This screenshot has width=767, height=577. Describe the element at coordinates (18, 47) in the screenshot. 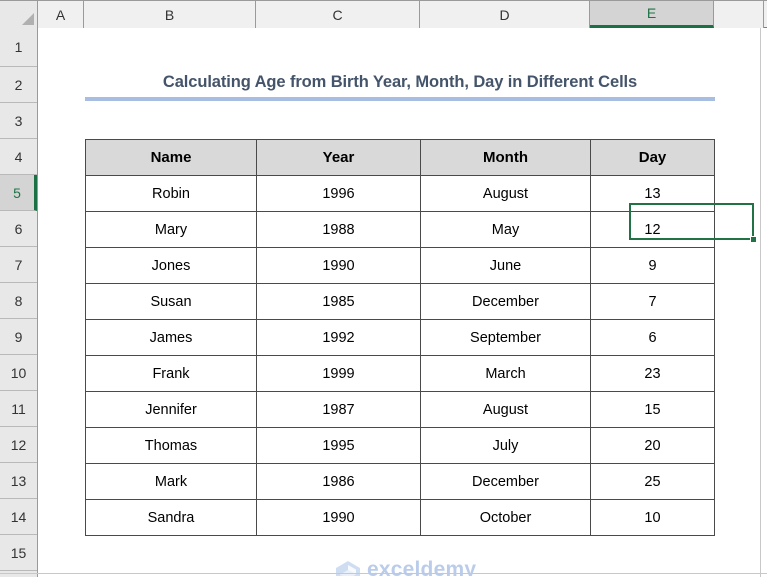

I see `row-header-1: 1` at that location.